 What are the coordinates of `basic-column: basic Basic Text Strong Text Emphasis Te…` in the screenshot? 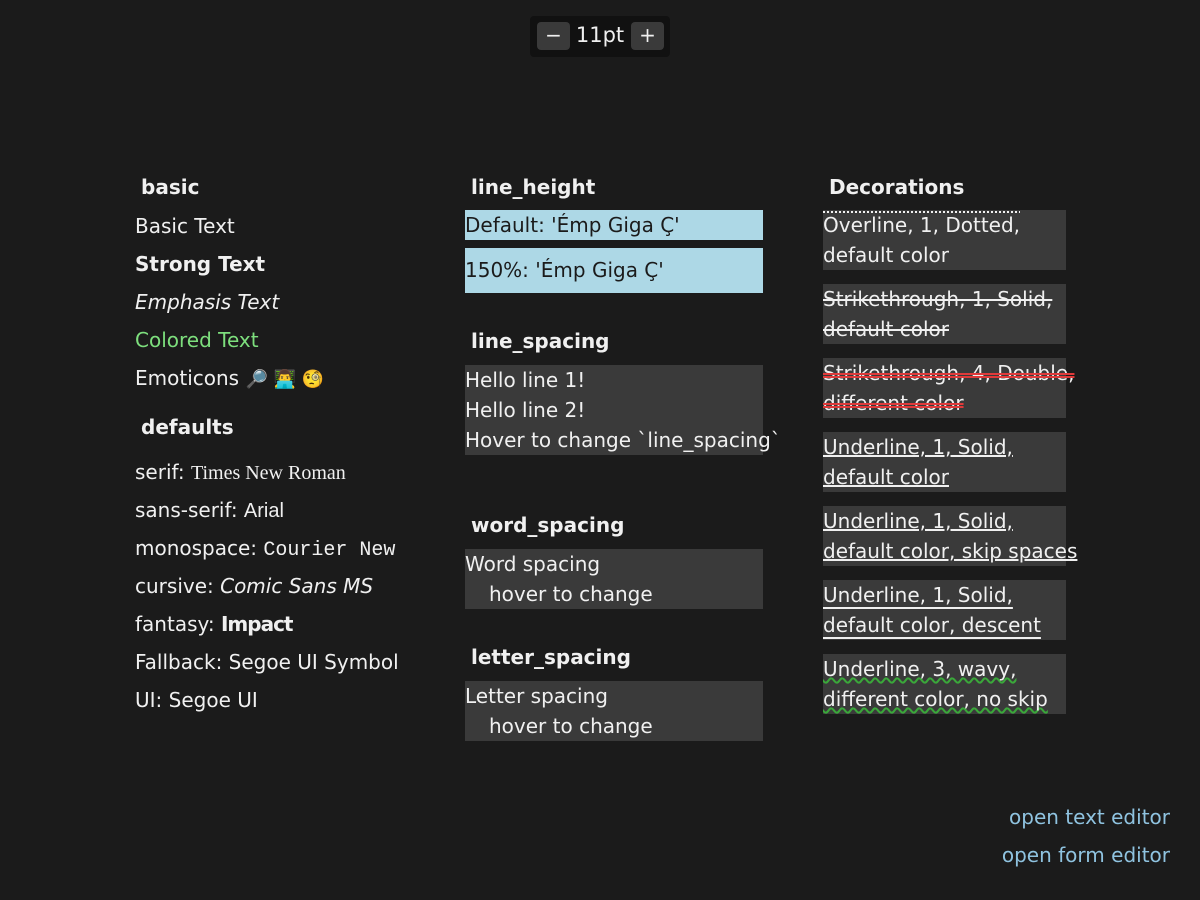 It's located at (267, 444).